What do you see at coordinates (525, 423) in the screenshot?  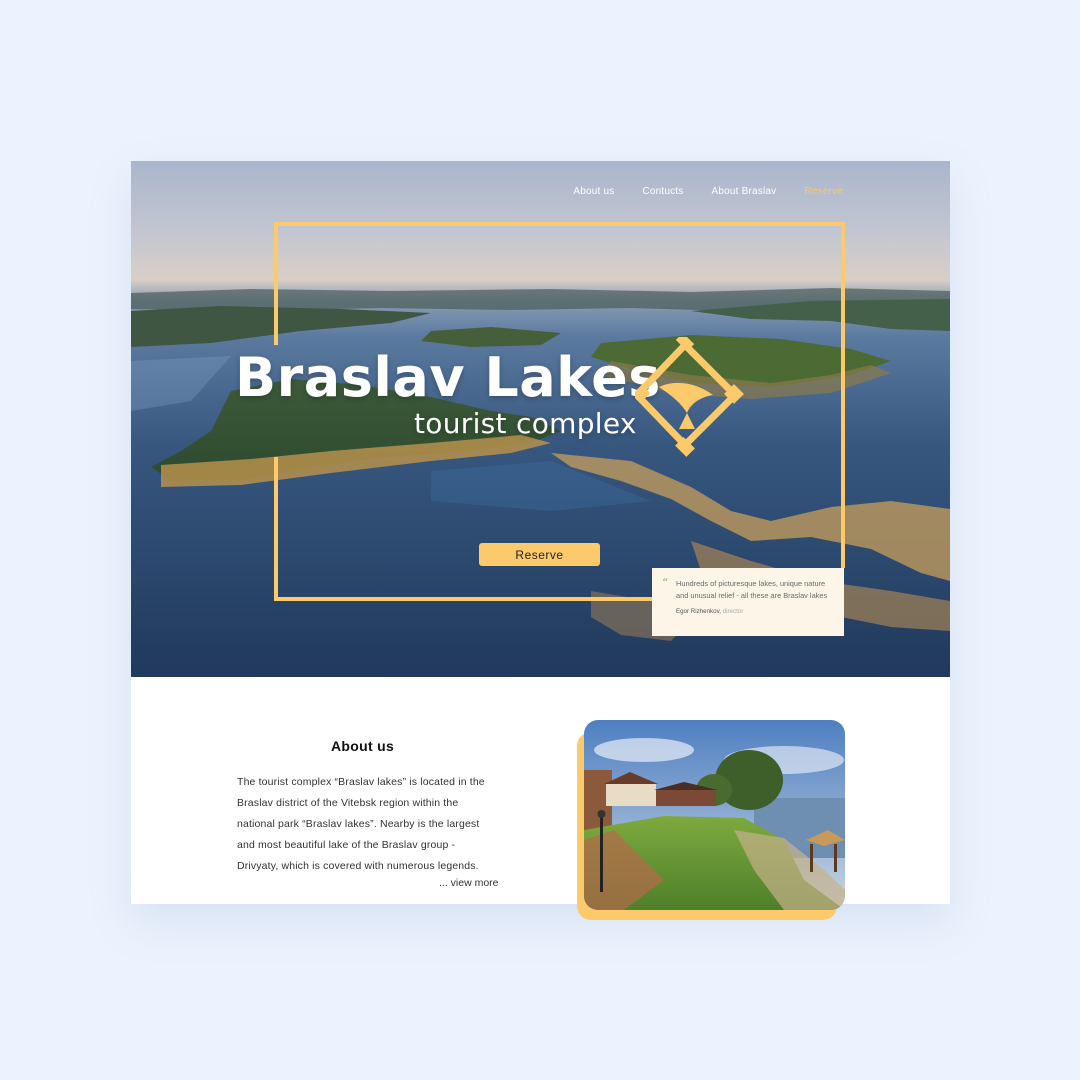 I see `hero-subtitle: tourist complex` at bounding box center [525, 423].